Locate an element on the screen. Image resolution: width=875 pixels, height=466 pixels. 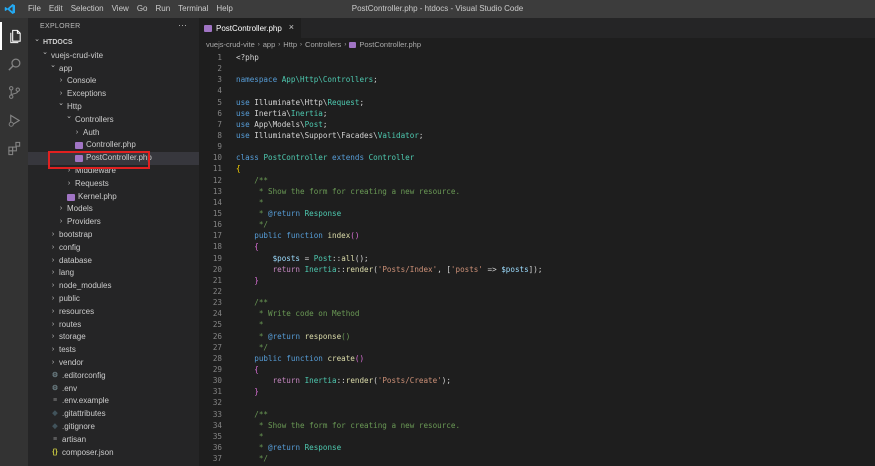
tree-item-label: .env is located at coordinates (70, 388).